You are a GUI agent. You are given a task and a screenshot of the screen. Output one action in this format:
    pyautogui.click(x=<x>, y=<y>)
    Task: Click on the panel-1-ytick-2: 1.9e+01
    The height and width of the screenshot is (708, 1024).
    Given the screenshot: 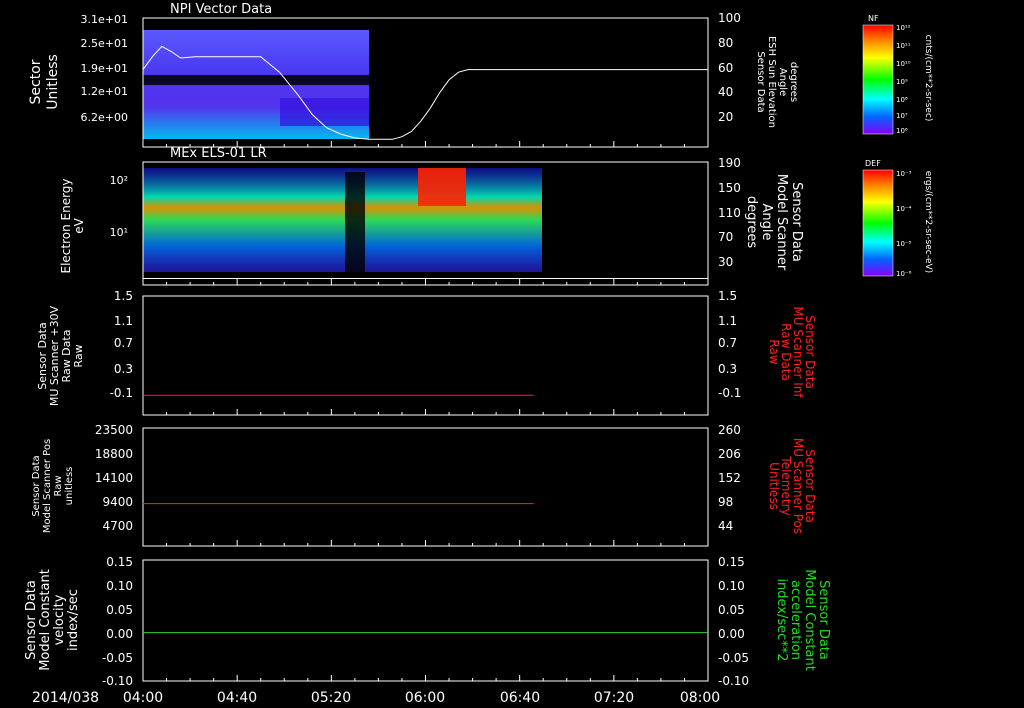 What is the action you would take?
    pyautogui.click(x=104, y=68)
    